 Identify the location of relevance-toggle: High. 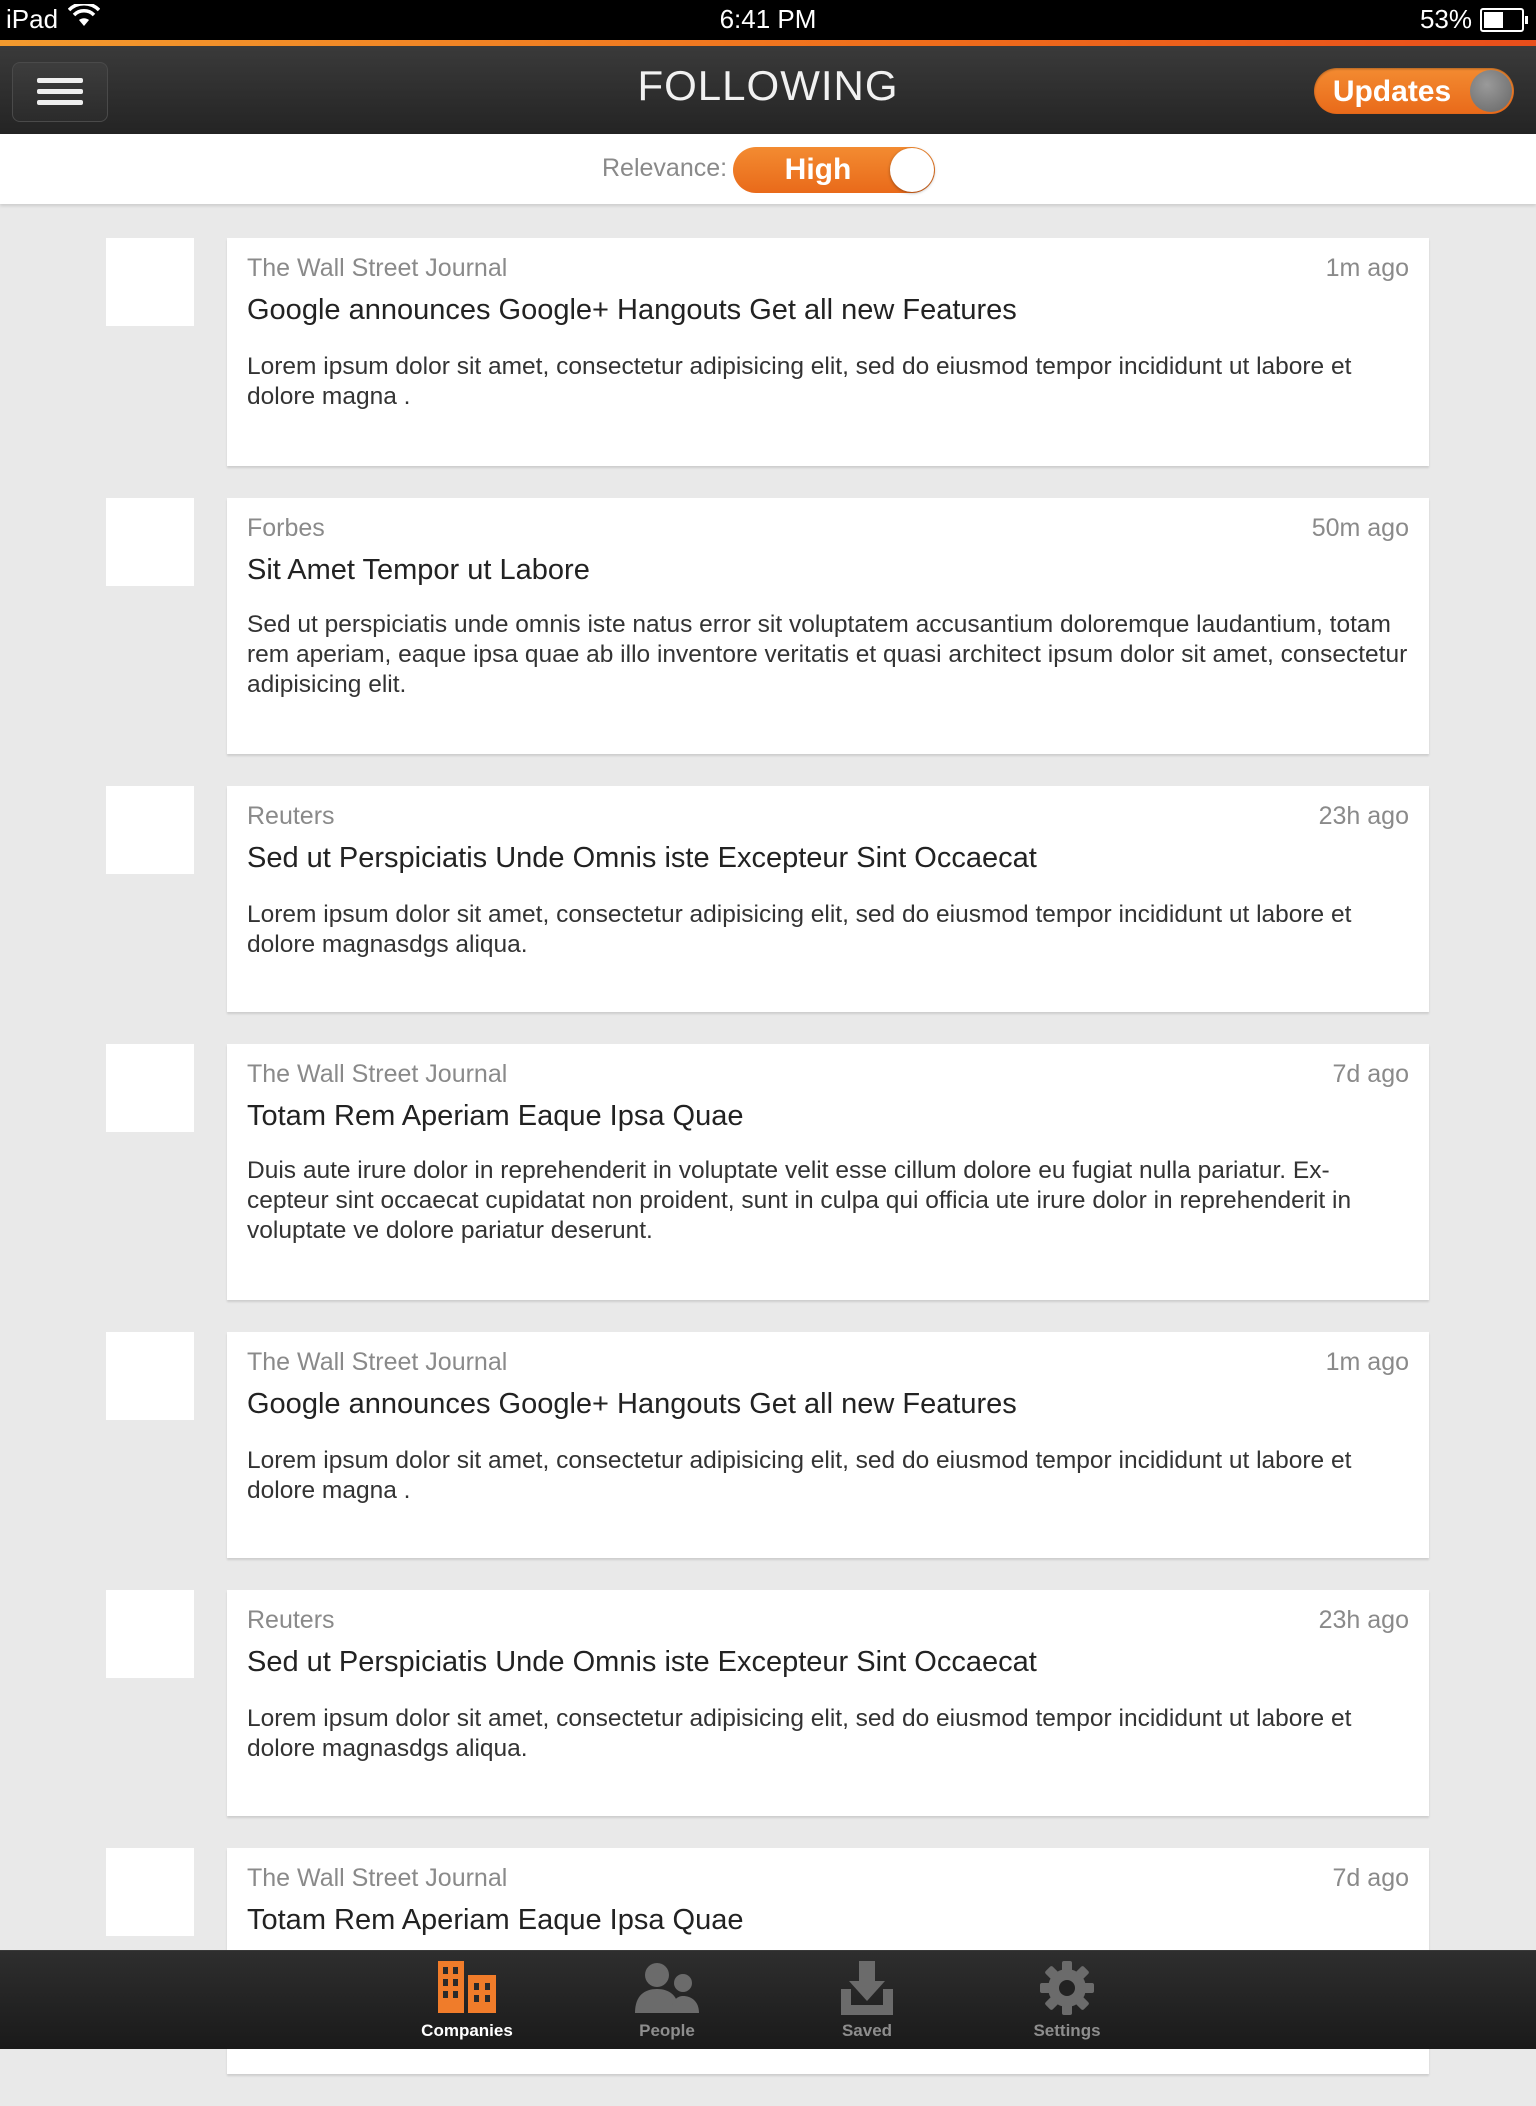
(834, 170).